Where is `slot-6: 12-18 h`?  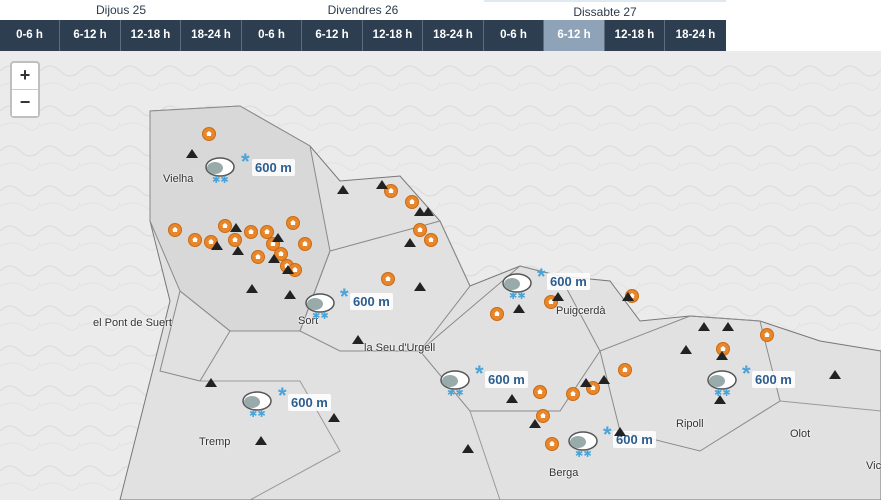
slot-6: 12-18 h is located at coordinates (393, 35).